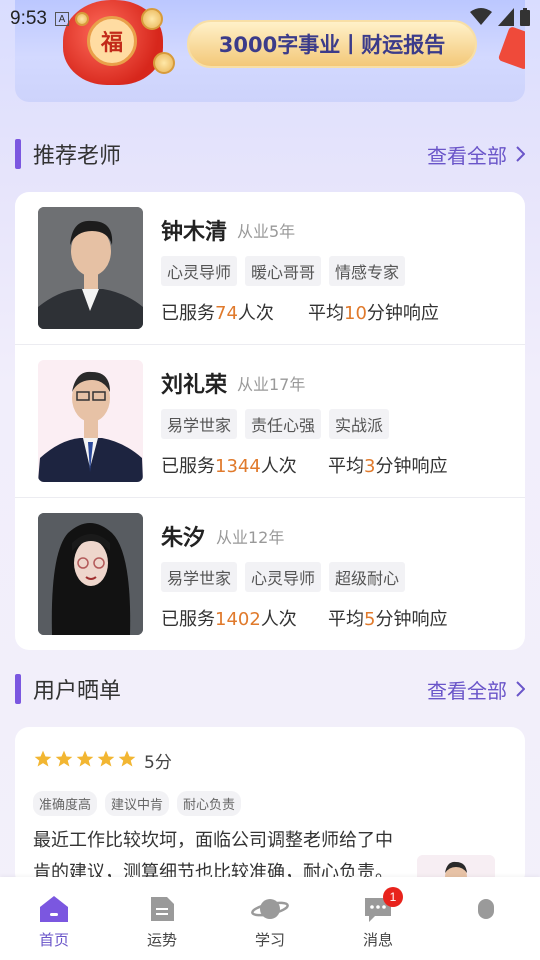 Image resolution: width=540 pixels, height=960 pixels. I want to click on teacher-name: 刘礼荣, so click(194, 385).